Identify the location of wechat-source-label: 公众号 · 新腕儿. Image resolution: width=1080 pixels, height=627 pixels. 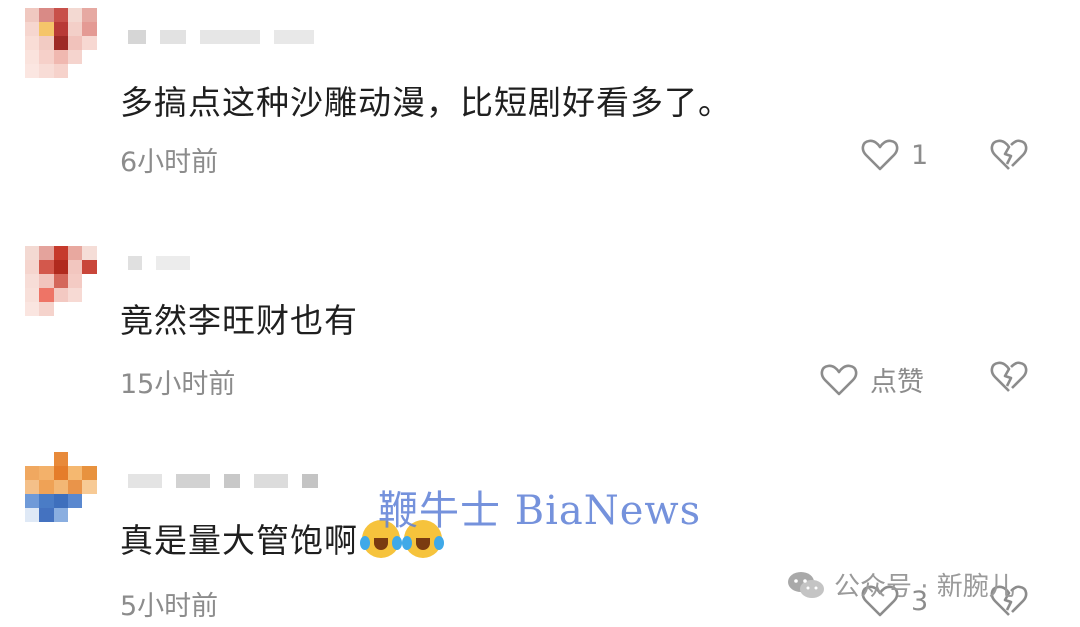
(900, 584).